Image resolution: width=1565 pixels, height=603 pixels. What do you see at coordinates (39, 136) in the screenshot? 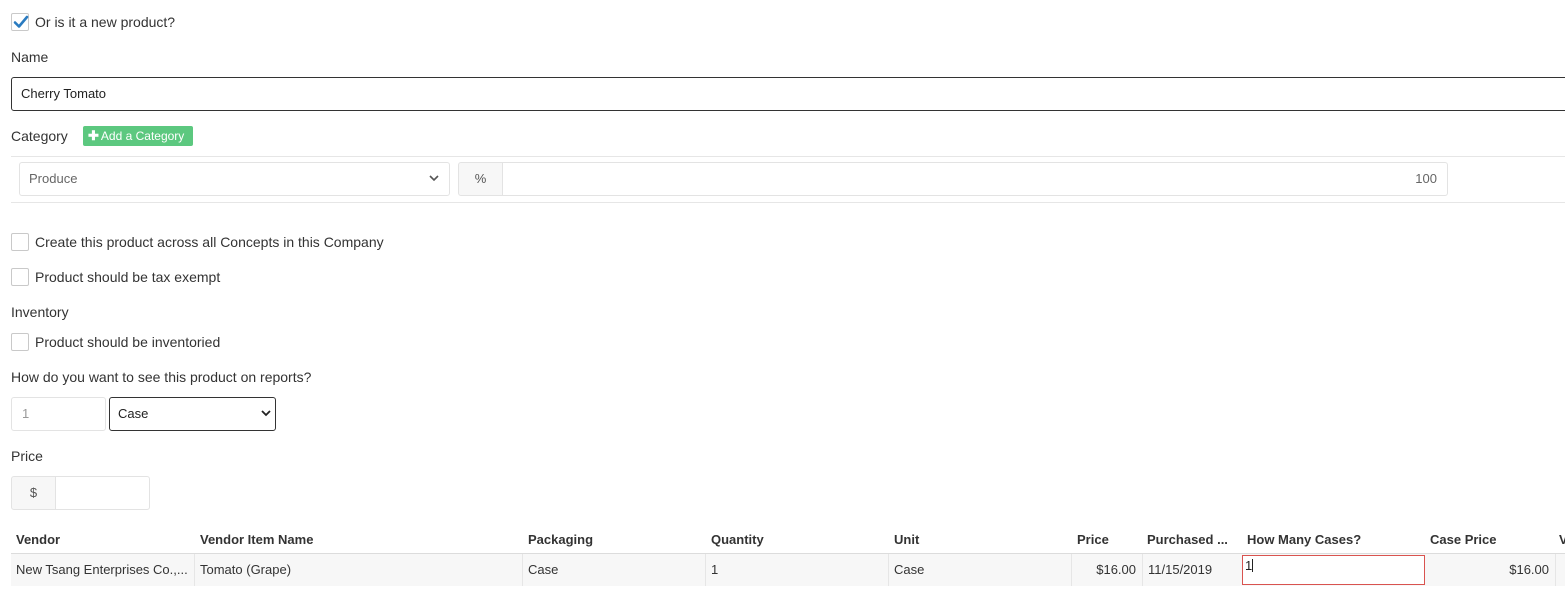
I see `category-label: Category` at bounding box center [39, 136].